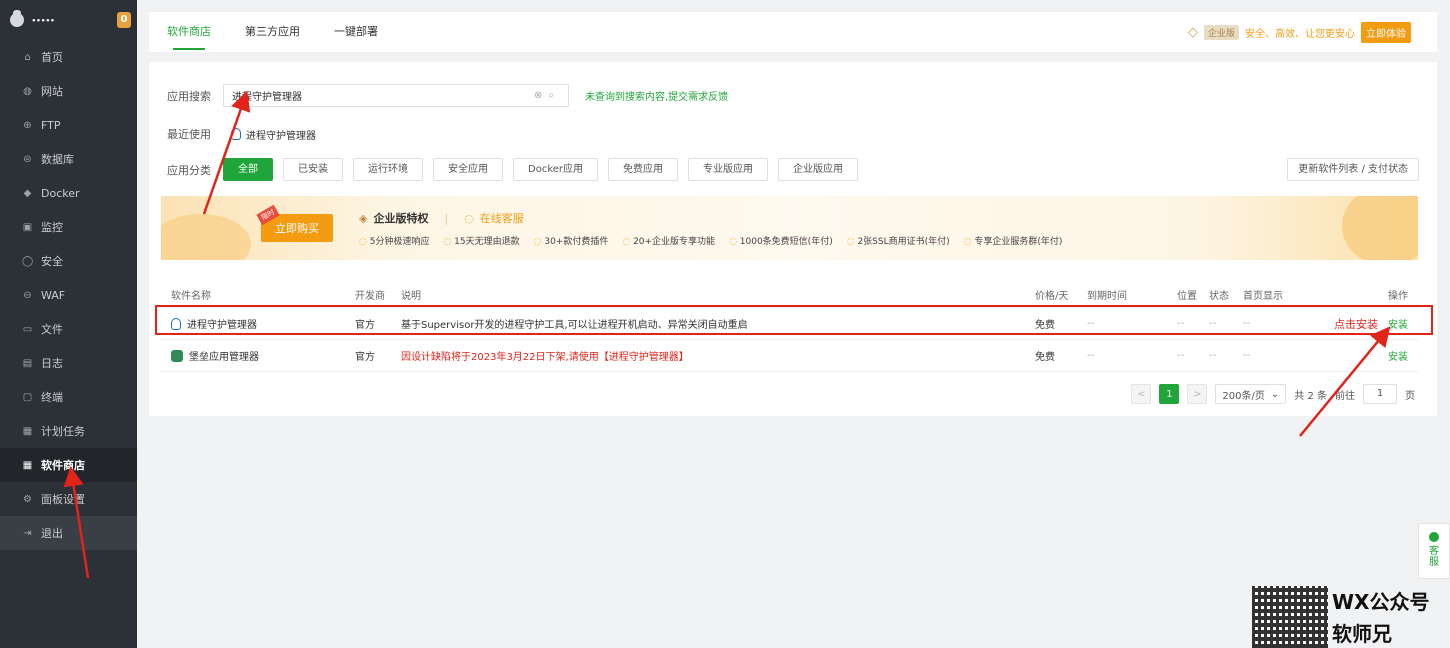 The height and width of the screenshot is (648, 1450). I want to click on online-service-link: 在线客服, so click(502, 218).